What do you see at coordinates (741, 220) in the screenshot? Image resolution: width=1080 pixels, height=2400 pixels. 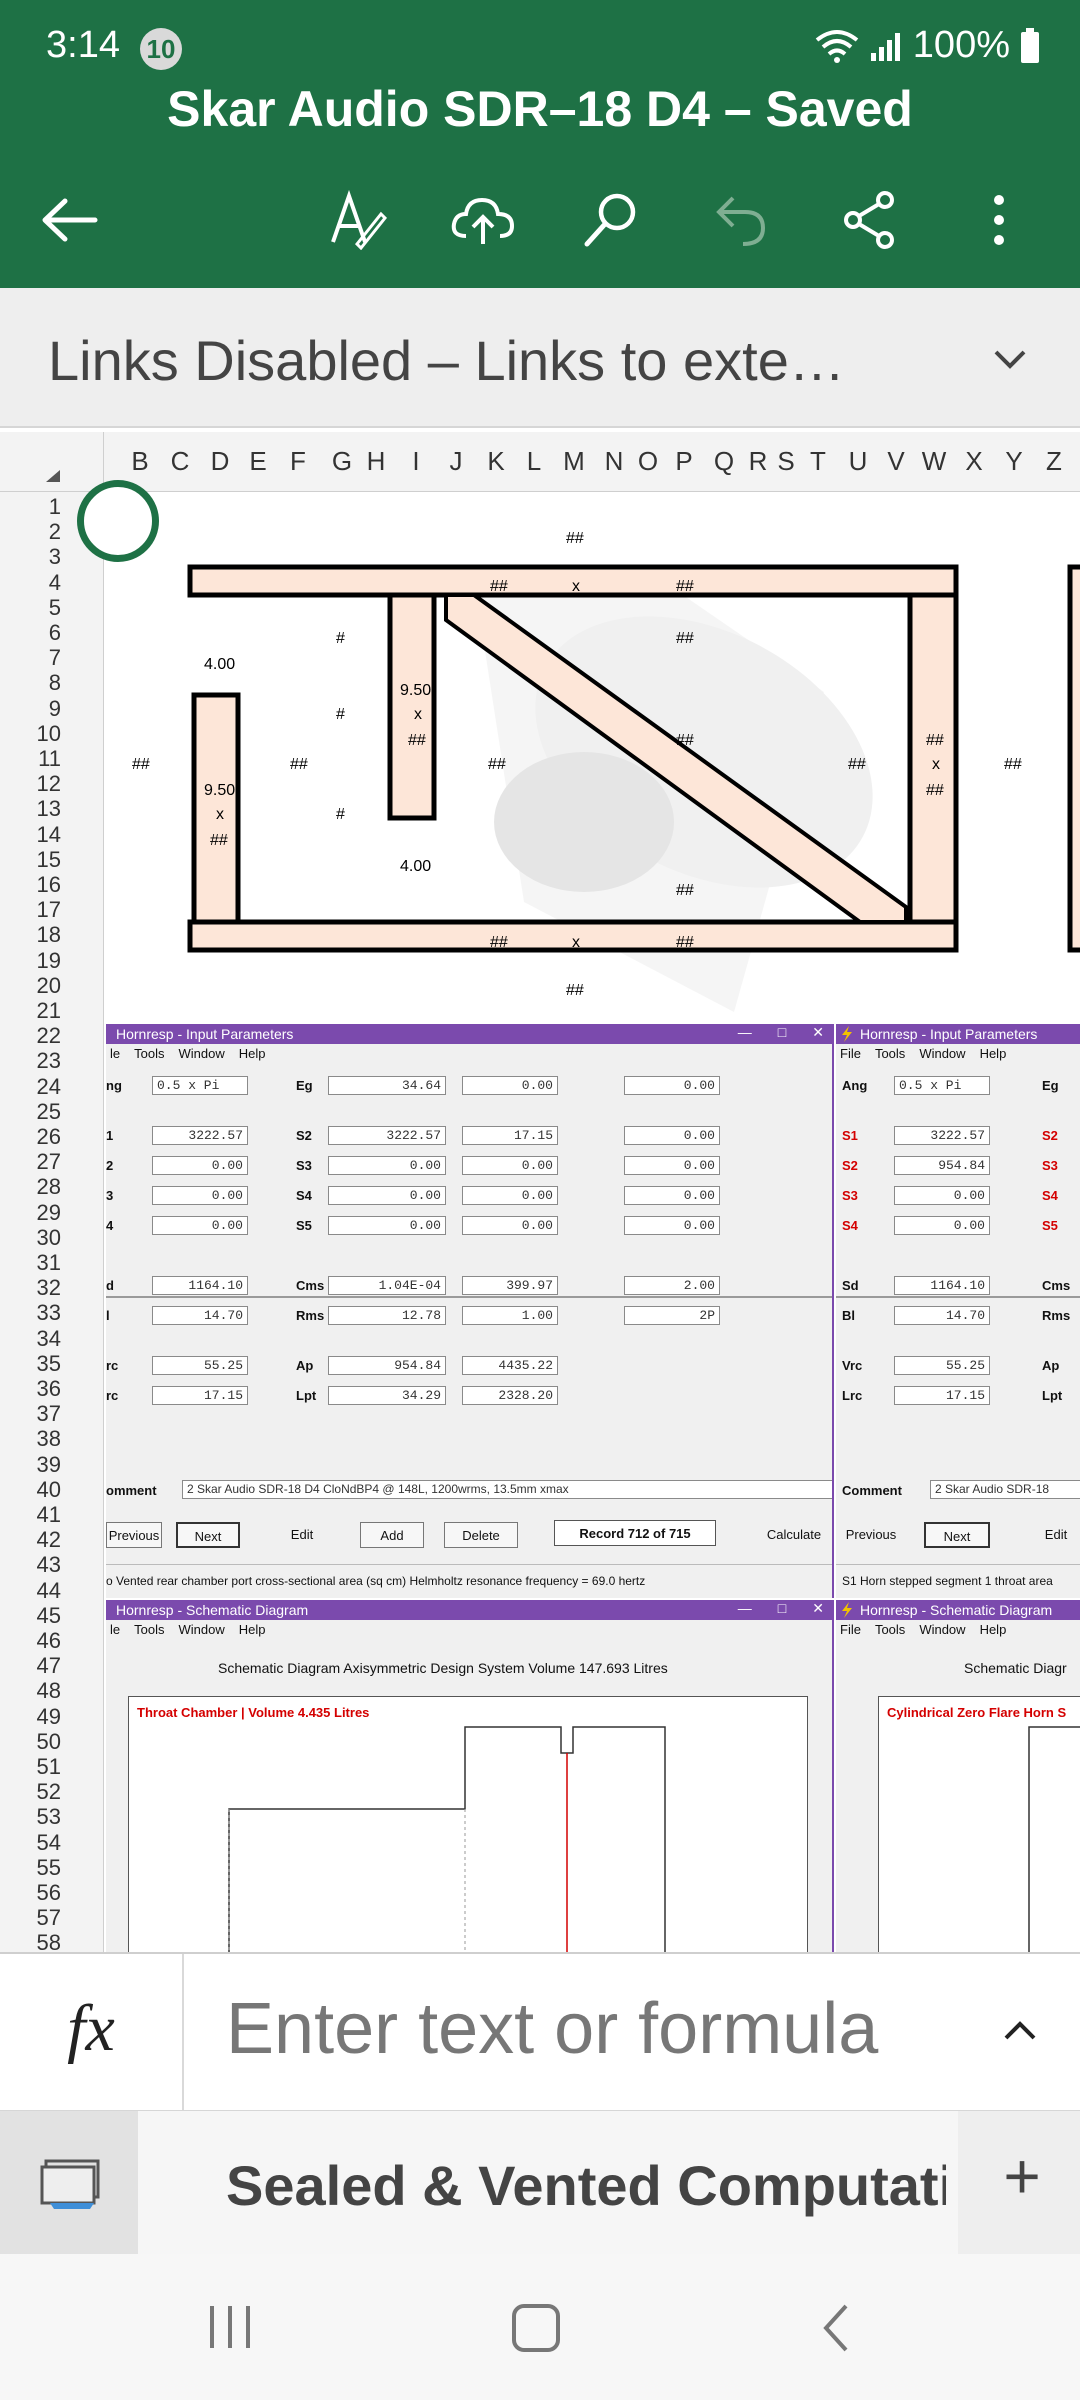 I see `undo-icon` at bounding box center [741, 220].